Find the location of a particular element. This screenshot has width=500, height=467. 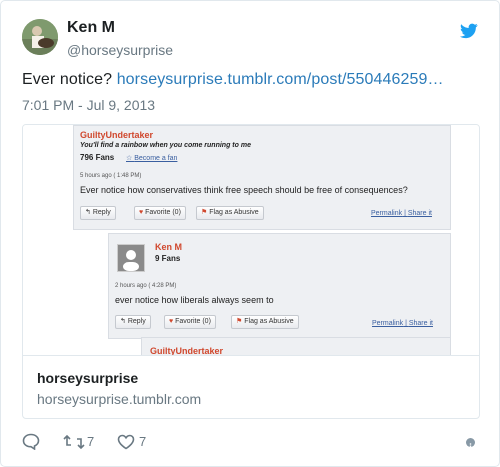

comment-time: 2 hours ago ( 4:28 PM) is located at coordinates (146, 286).